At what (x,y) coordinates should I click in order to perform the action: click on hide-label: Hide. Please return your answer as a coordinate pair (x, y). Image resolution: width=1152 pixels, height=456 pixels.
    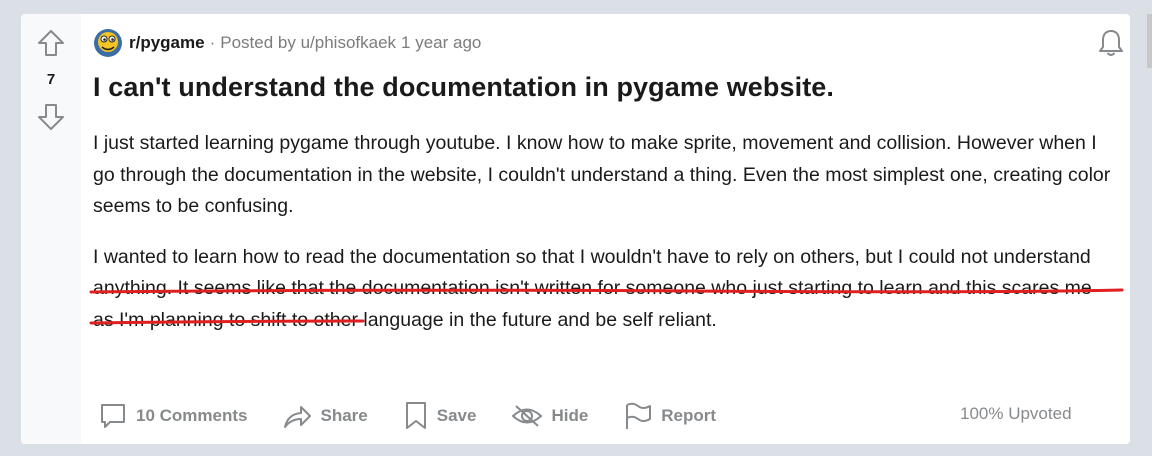
    Looking at the image, I should click on (570, 415).